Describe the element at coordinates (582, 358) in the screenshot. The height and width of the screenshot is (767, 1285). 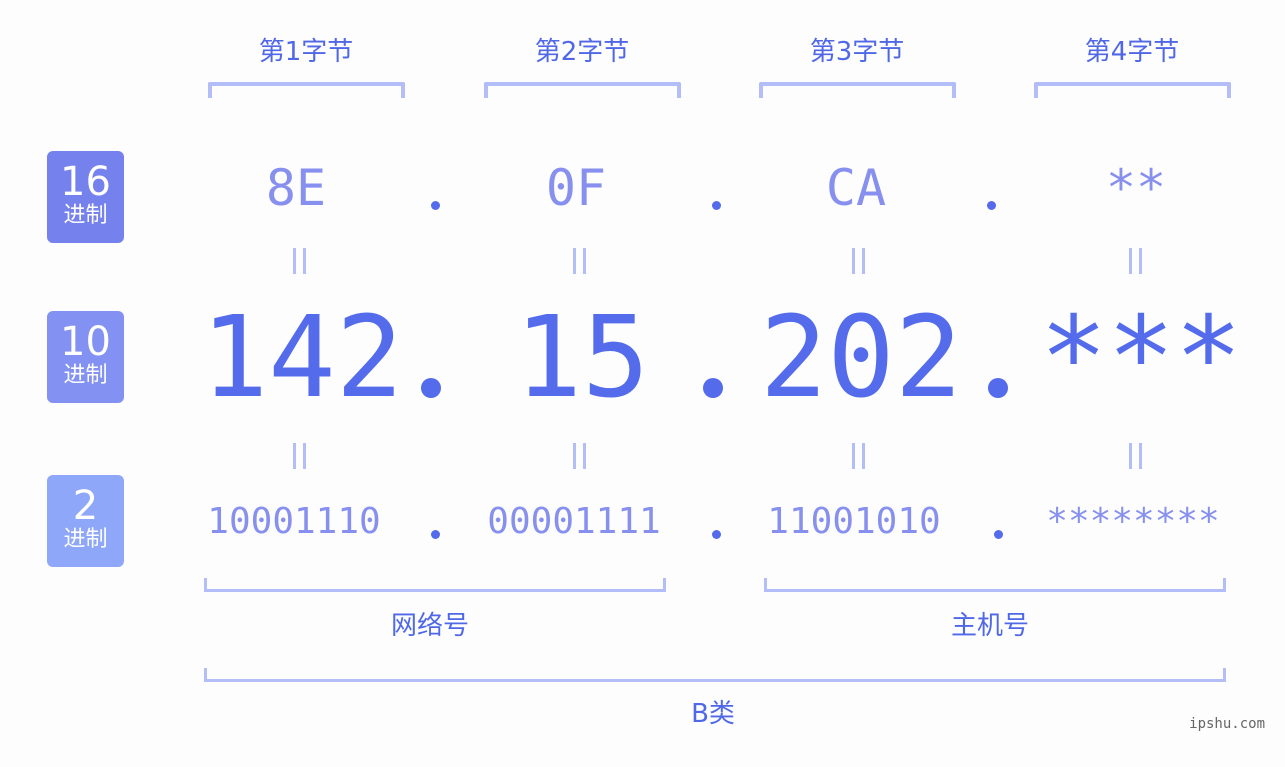
I see `dec-byte-2: 15` at that location.